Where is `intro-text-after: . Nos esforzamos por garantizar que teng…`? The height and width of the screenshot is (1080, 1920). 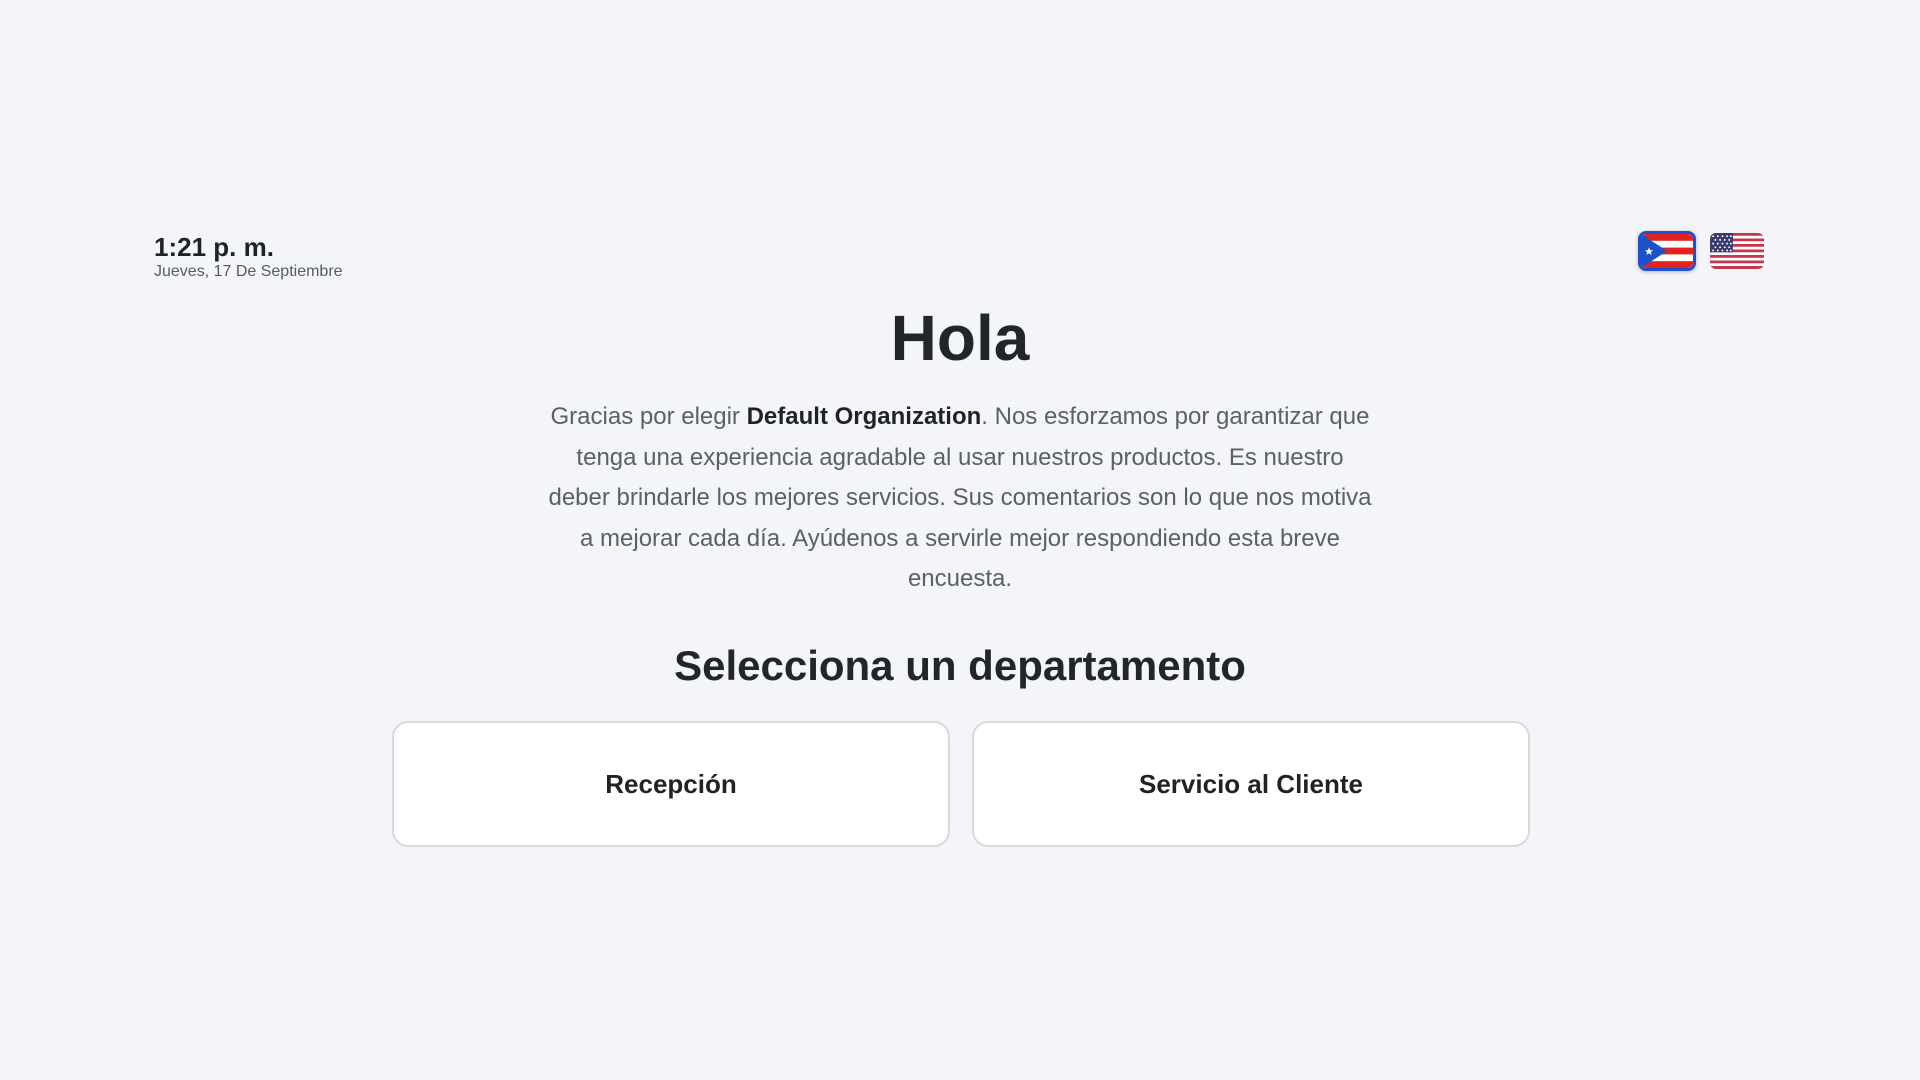
intro-text-after: . Nos esforzamos por garantizar que teng… is located at coordinates (960, 498).